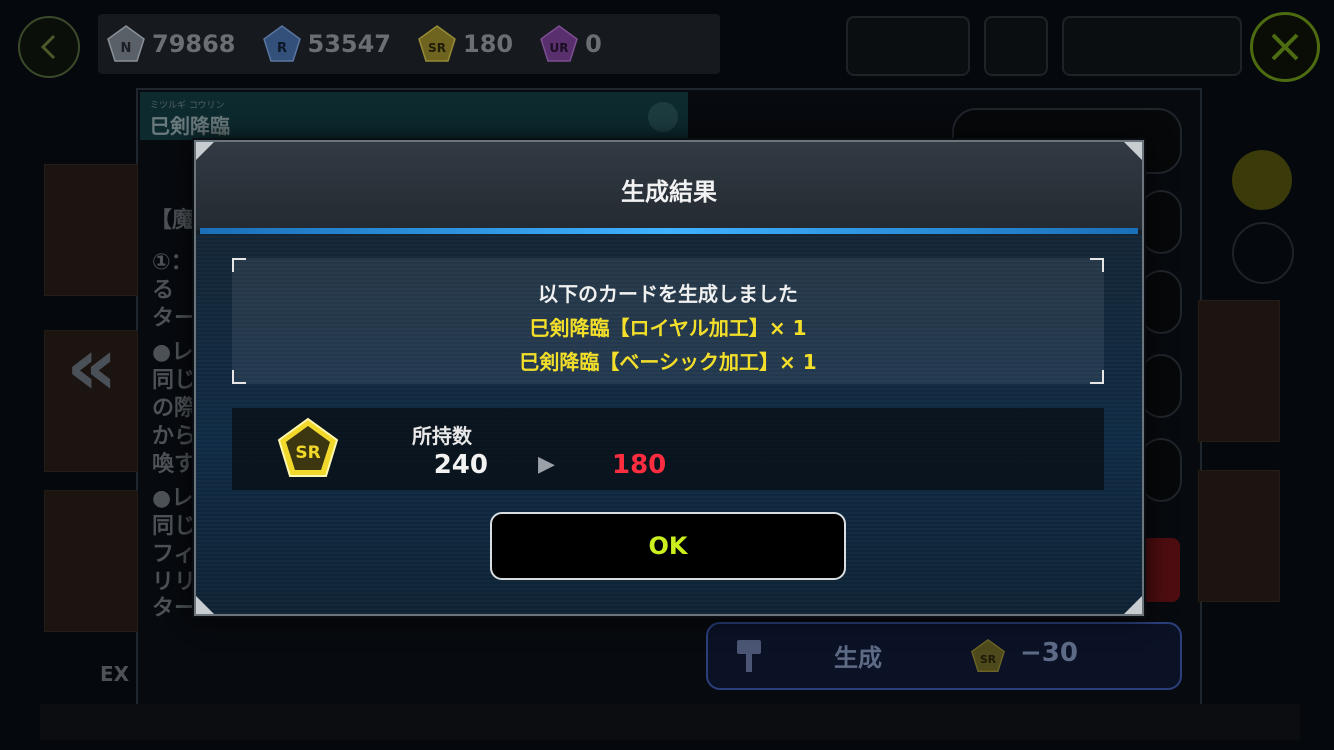 The image size is (1334, 750). What do you see at coordinates (442, 436) in the screenshot?
I see `owned-count-label: 所持数` at bounding box center [442, 436].